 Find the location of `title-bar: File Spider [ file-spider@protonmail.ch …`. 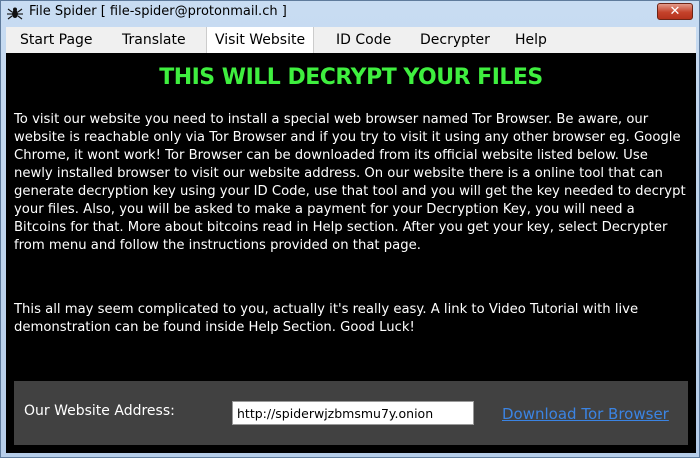

title-bar: File Spider [ file-spider@protonmail.ch … is located at coordinates (350, 13).